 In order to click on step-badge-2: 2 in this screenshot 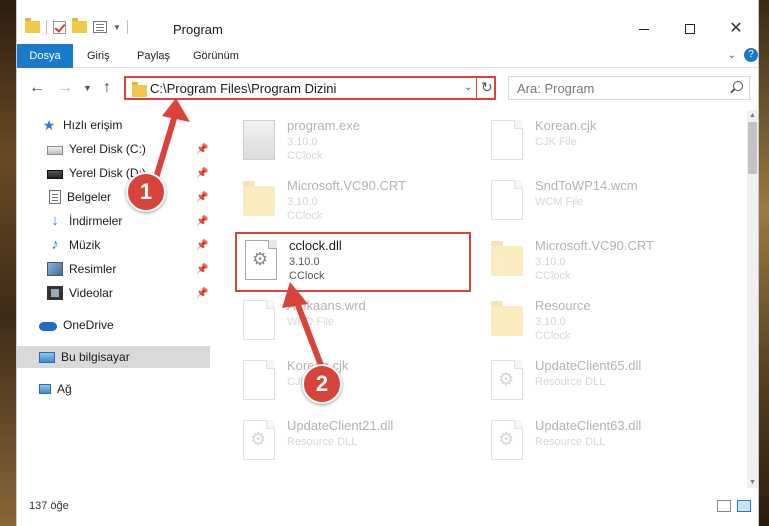, I will do `click(322, 384)`.